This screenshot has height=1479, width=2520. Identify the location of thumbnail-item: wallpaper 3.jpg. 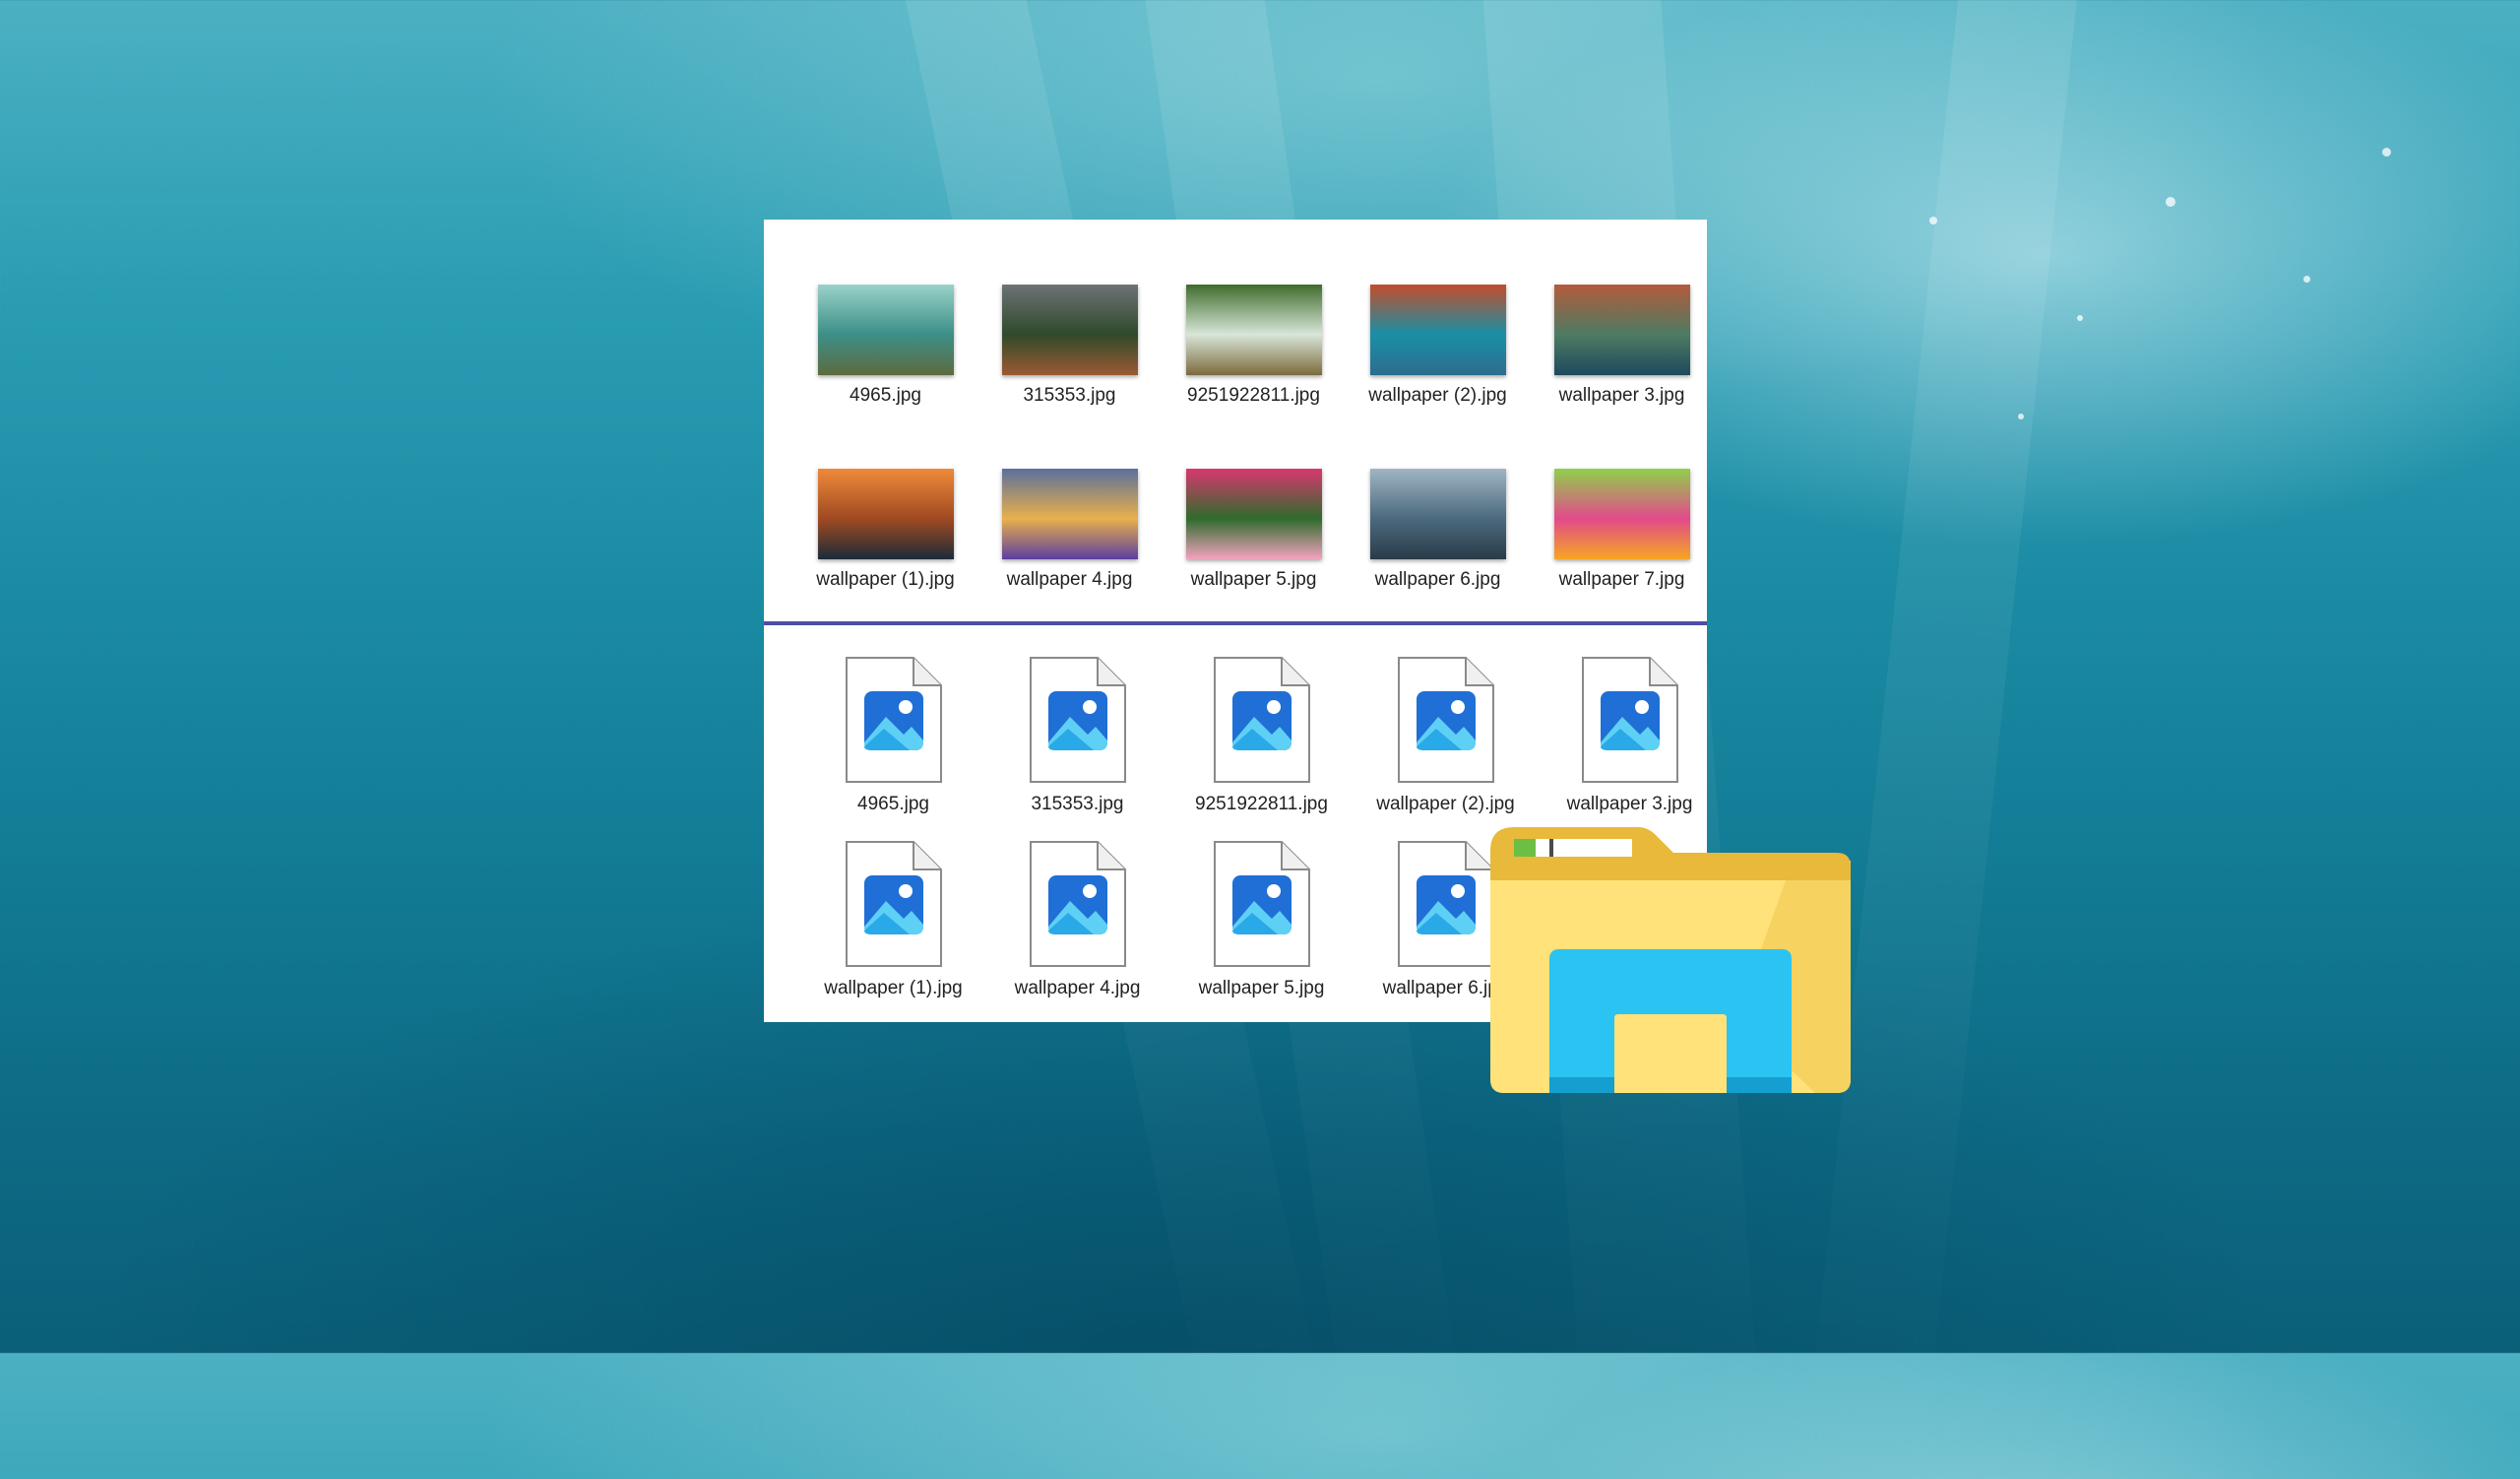
(1622, 377).